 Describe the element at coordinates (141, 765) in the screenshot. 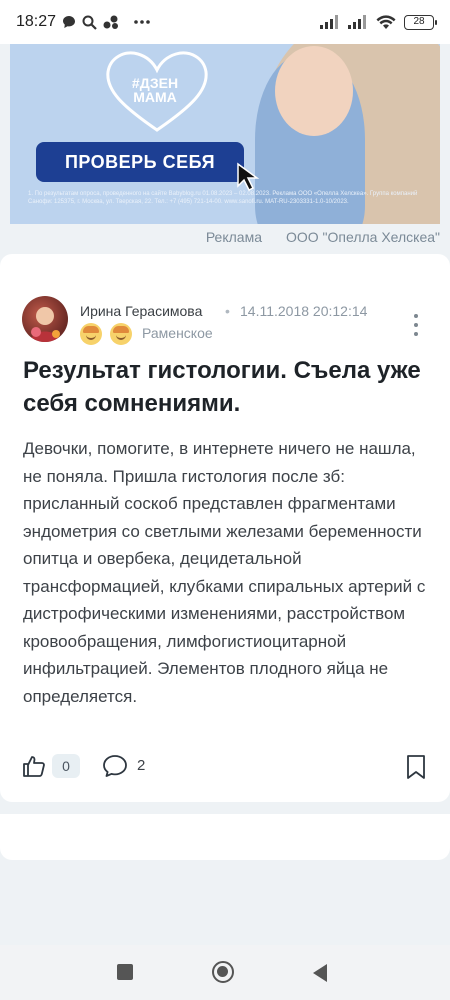

I see `comment-count: 2` at that location.